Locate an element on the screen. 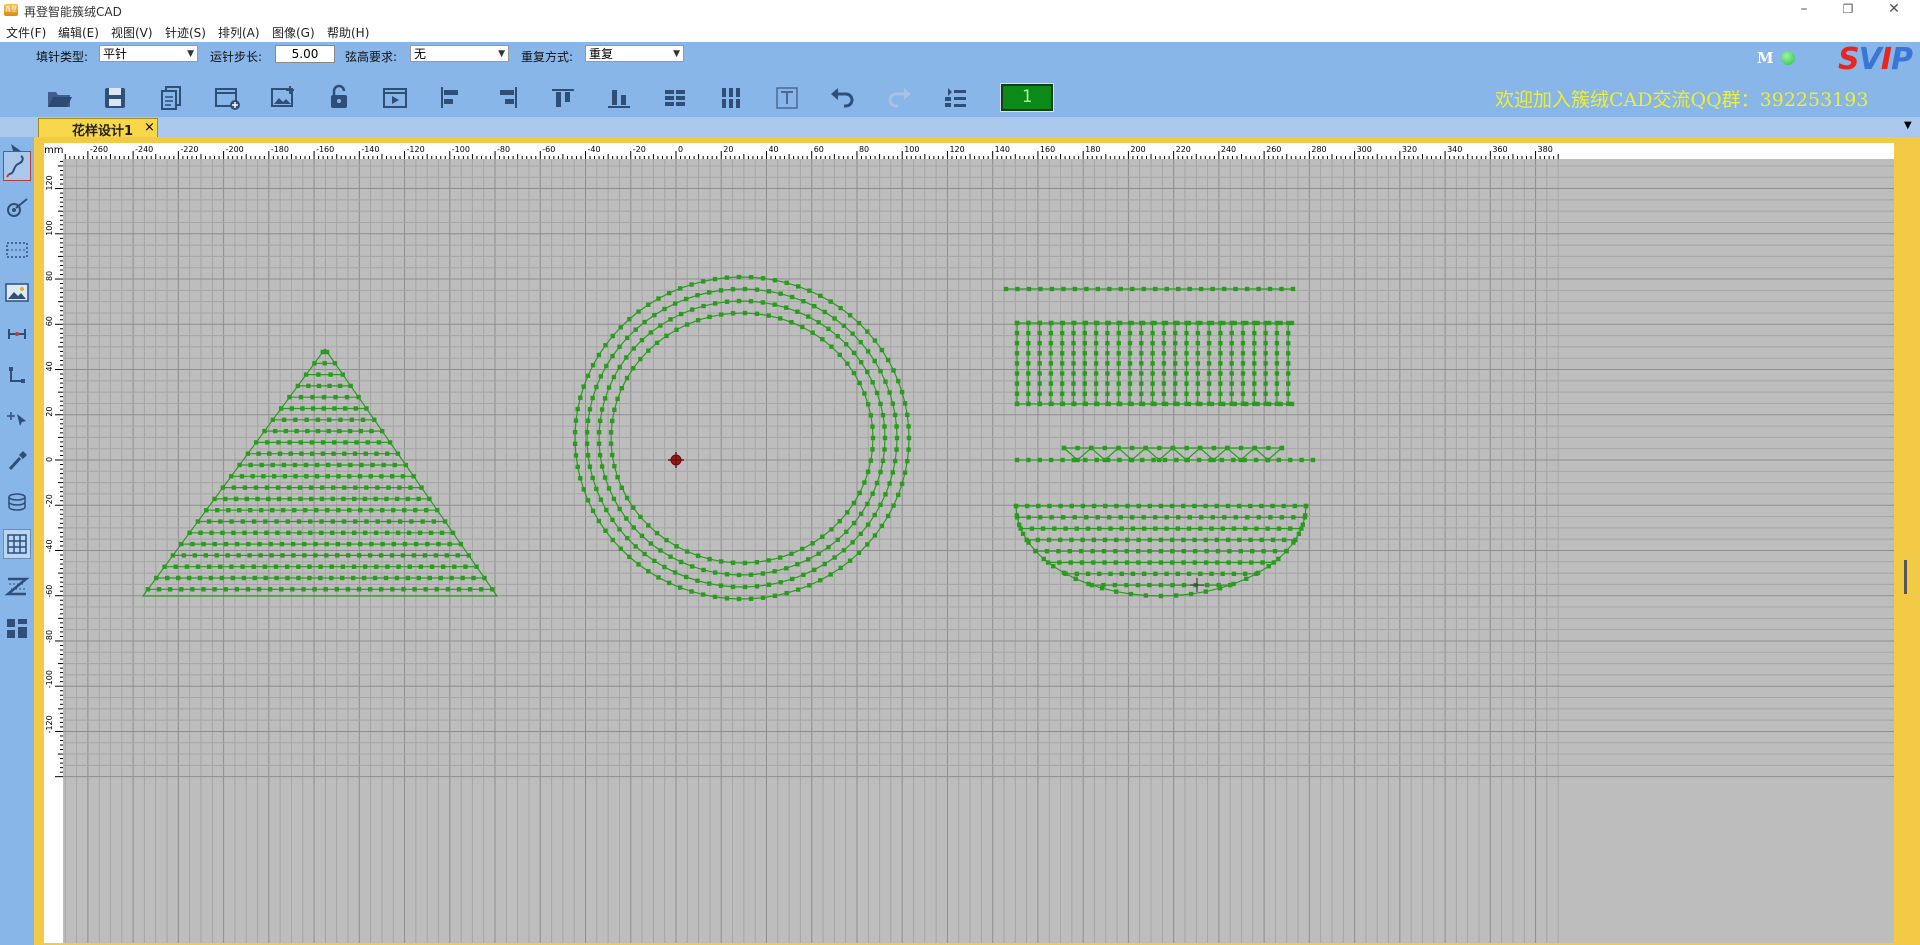 The height and width of the screenshot is (945, 1920). save-icon is located at coordinates (115, 97).